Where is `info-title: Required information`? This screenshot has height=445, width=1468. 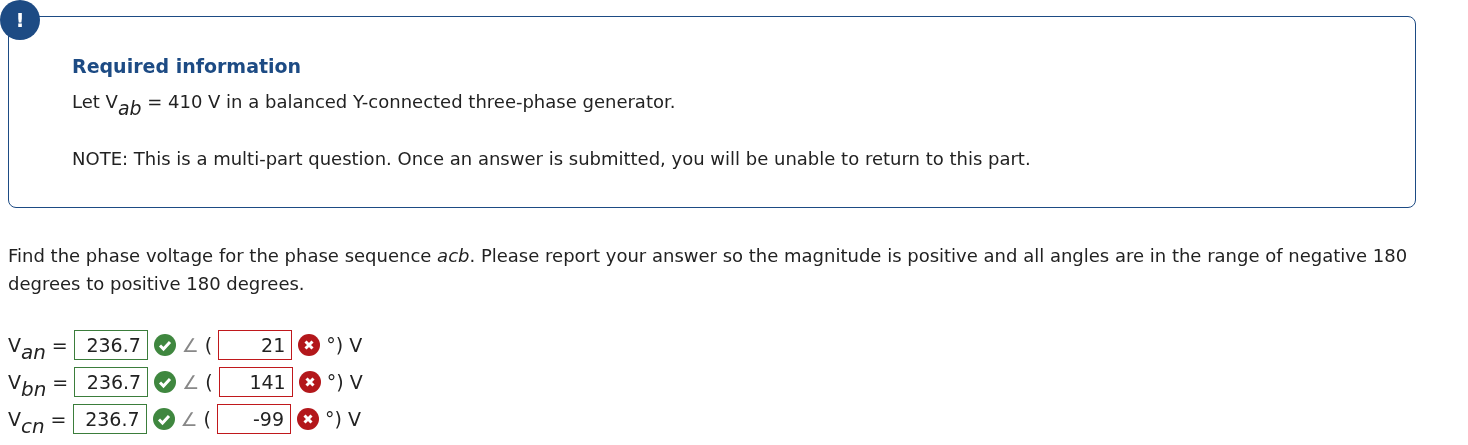
info-title: Required information is located at coordinates (187, 66).